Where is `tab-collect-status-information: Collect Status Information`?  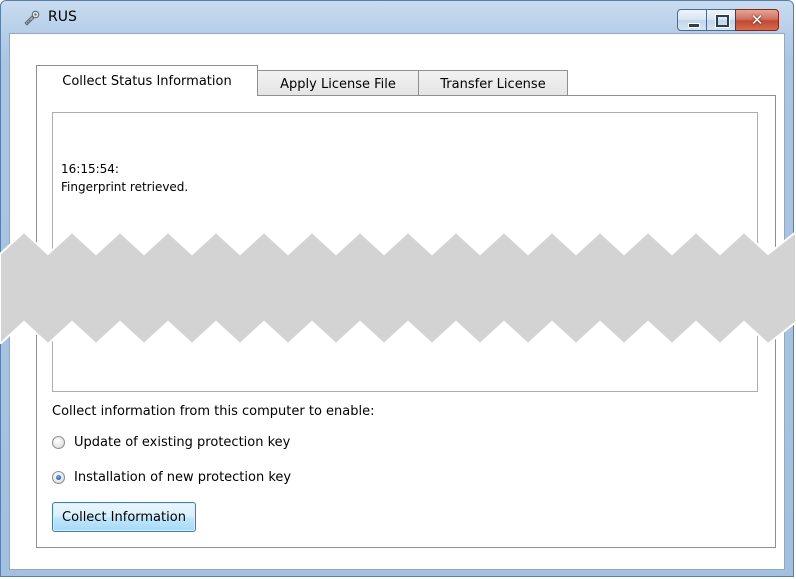 tab-collect-status-information: Collect Status Information is located at coordinates (147, 80).